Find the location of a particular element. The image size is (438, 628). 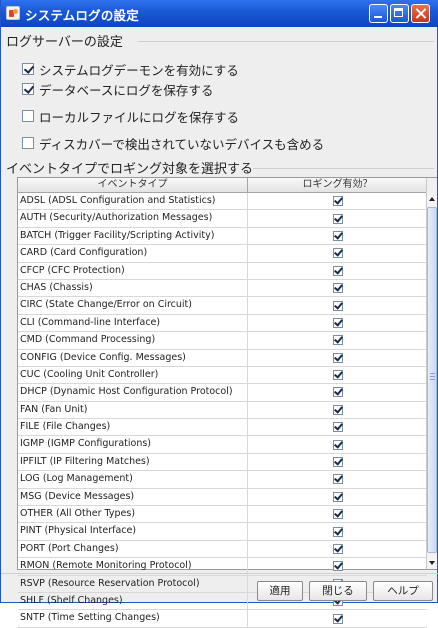

column-header-logging-enabled: ロギング有効？ is located at coordinates (337, 185).